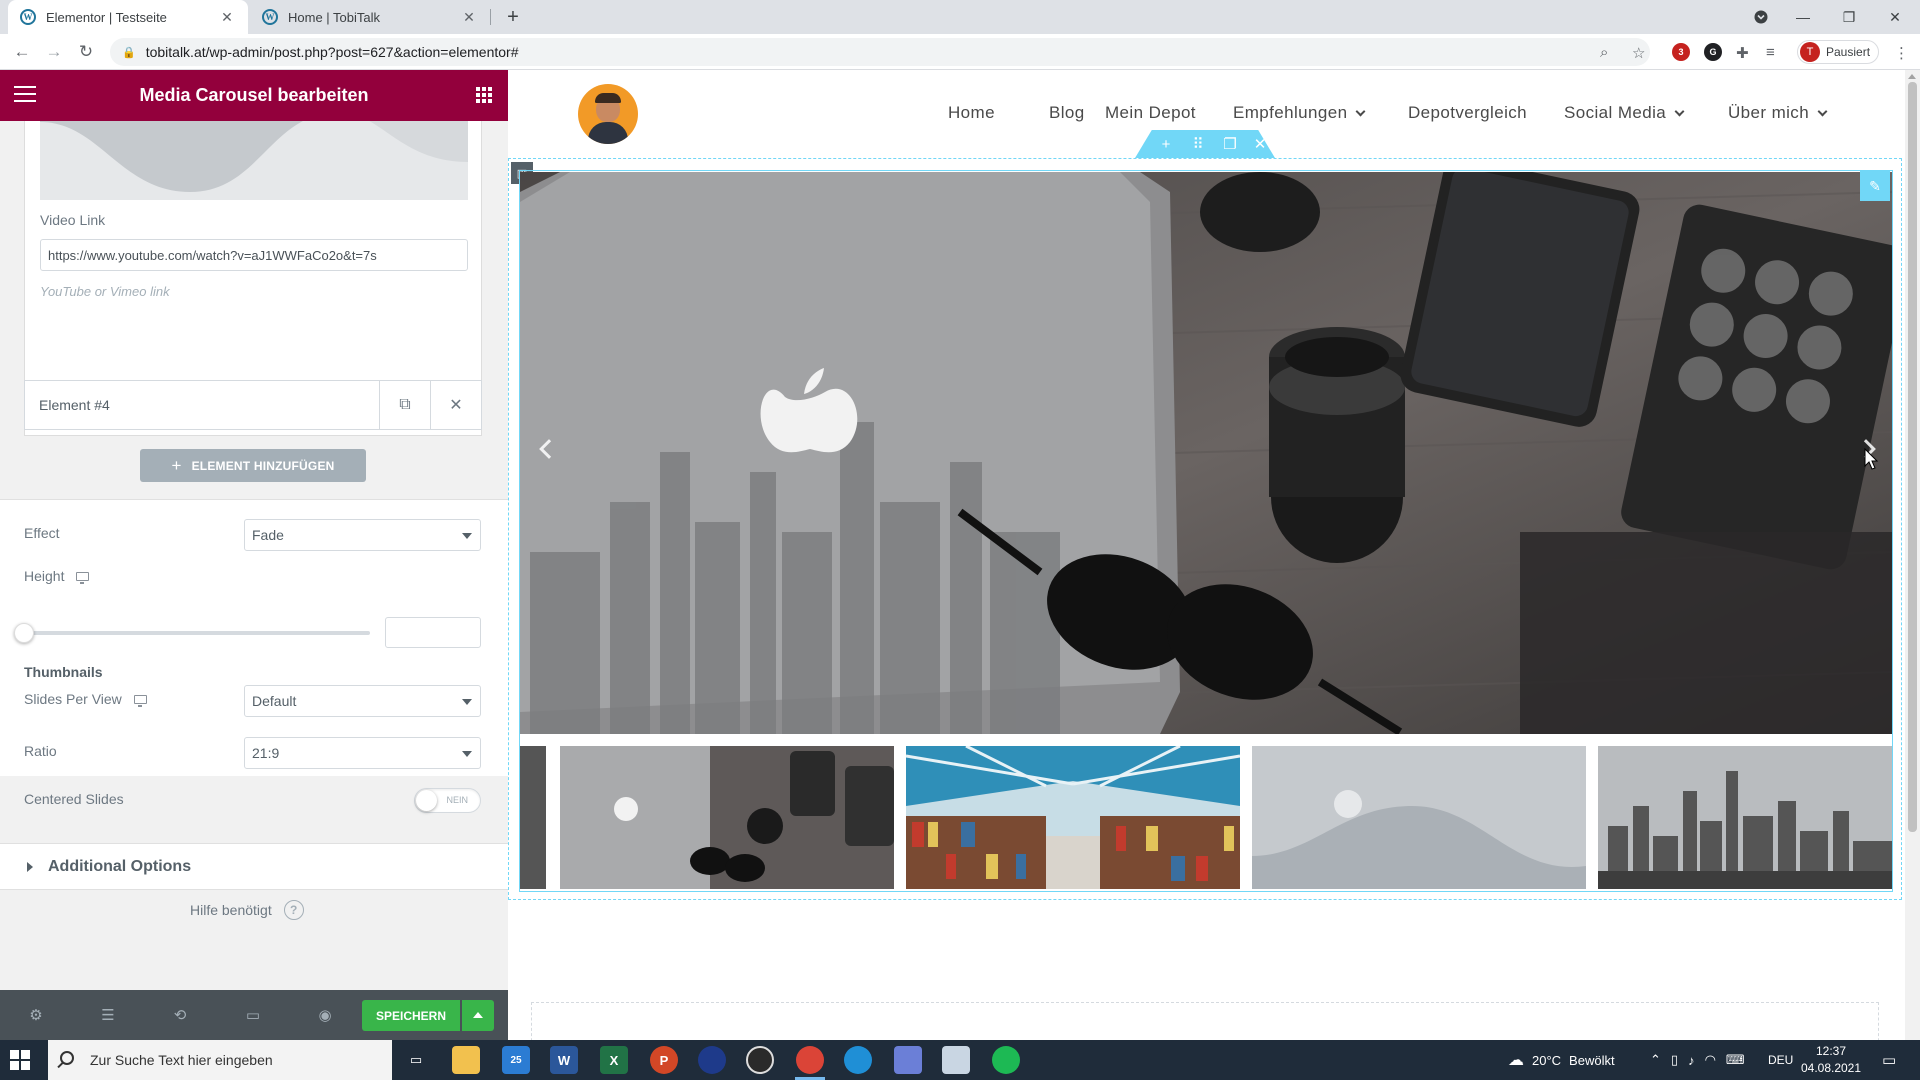 Image resolution: width=1920 pixels, height=1080 pixels. I want to click on preview-scrollbar, so click(1912, 565).